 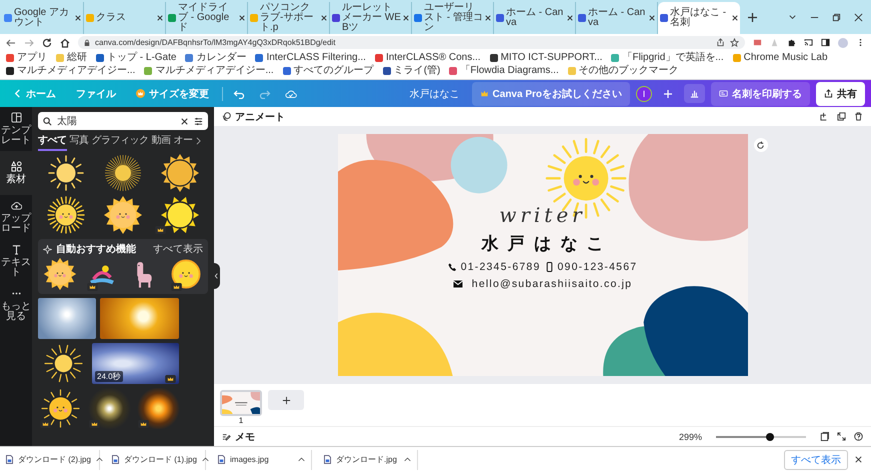 I want to click on side-panel-icon, so click(x=825, y=42).